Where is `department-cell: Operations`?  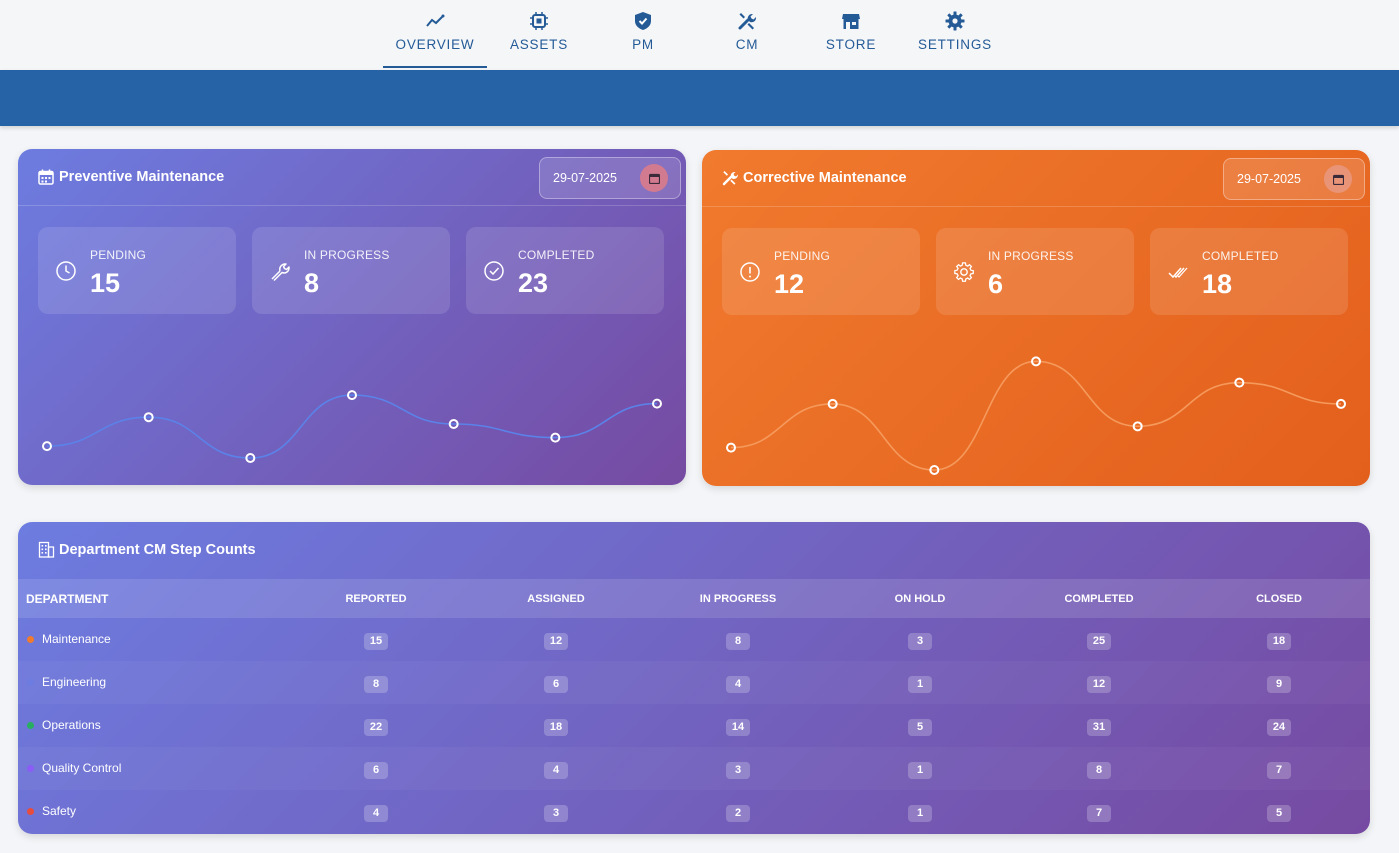
department-cell: Operations is located at coordinates (64, 725).